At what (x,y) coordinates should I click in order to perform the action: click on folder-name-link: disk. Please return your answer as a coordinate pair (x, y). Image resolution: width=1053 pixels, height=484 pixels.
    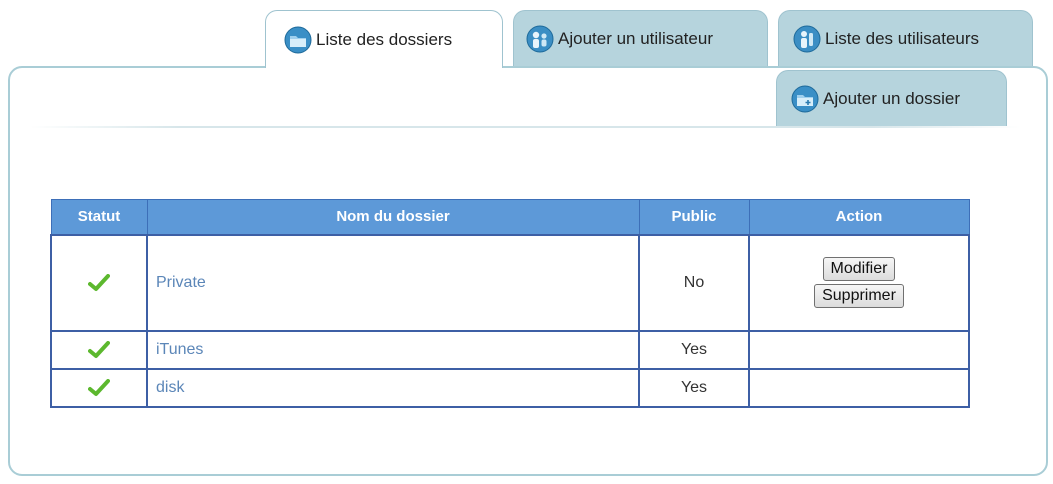
    Looking at the image, I should click on (393, 387).